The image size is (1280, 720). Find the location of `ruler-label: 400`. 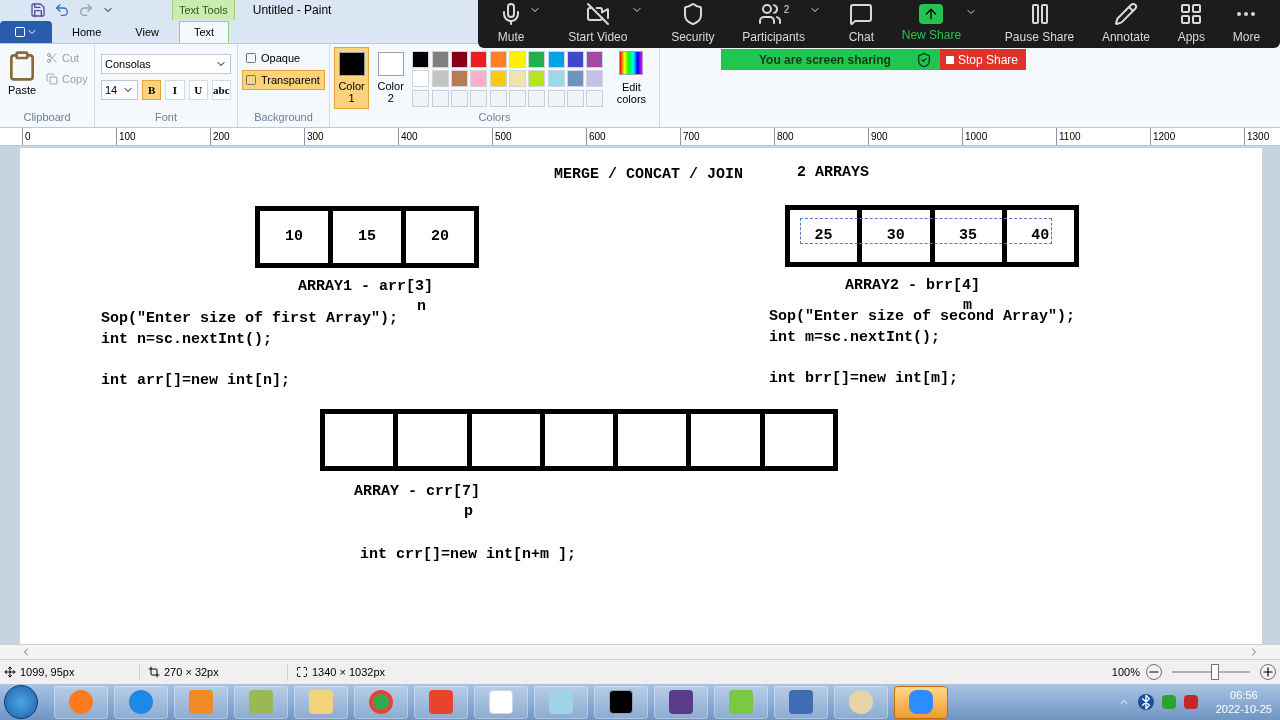

ruler-label: 400 is located at coordinates (409, 136).